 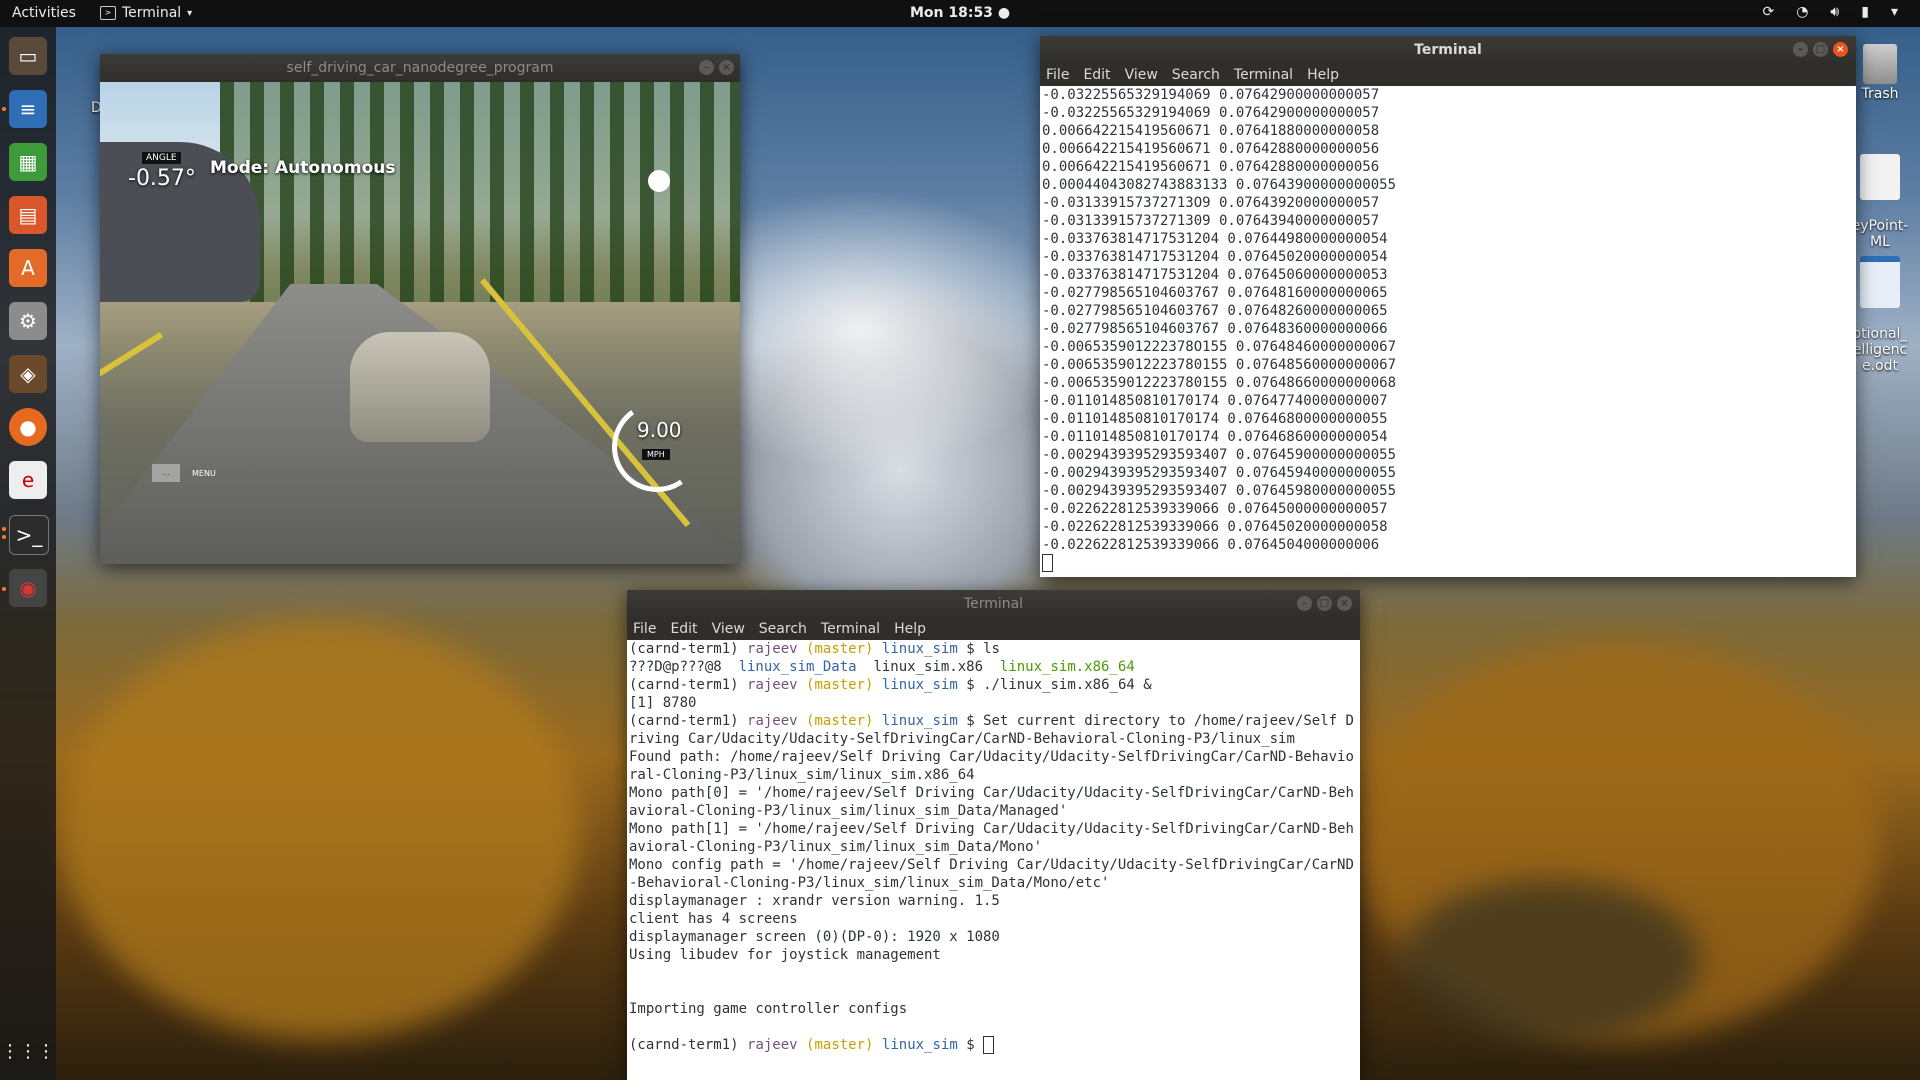 I want to click on files-icon: ▭, so click(x=28, y=56).